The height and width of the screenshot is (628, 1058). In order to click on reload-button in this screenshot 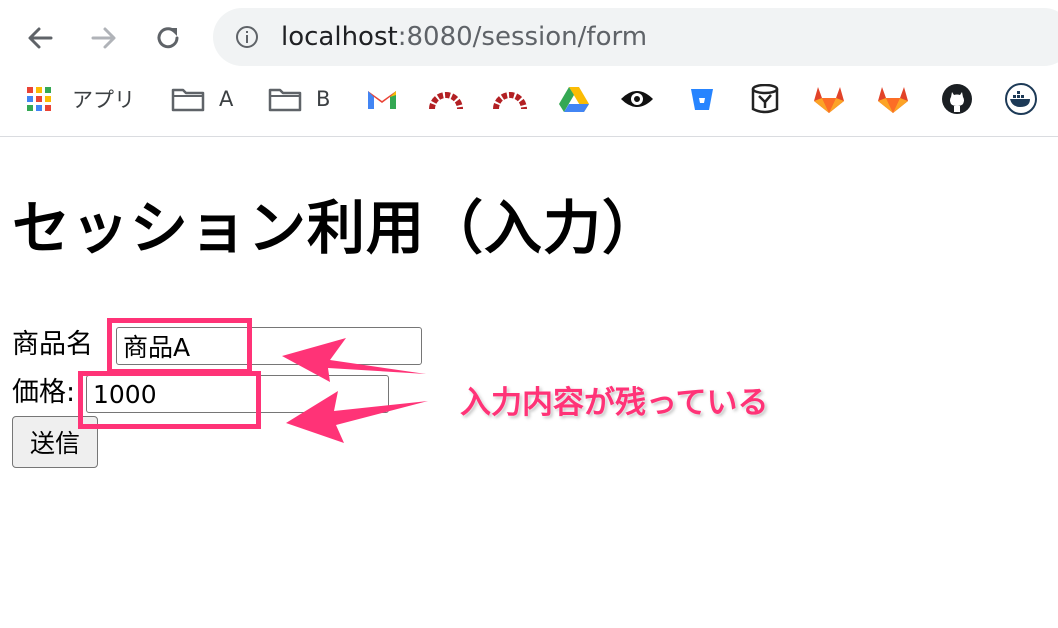, I will do `click(168, 38)`.